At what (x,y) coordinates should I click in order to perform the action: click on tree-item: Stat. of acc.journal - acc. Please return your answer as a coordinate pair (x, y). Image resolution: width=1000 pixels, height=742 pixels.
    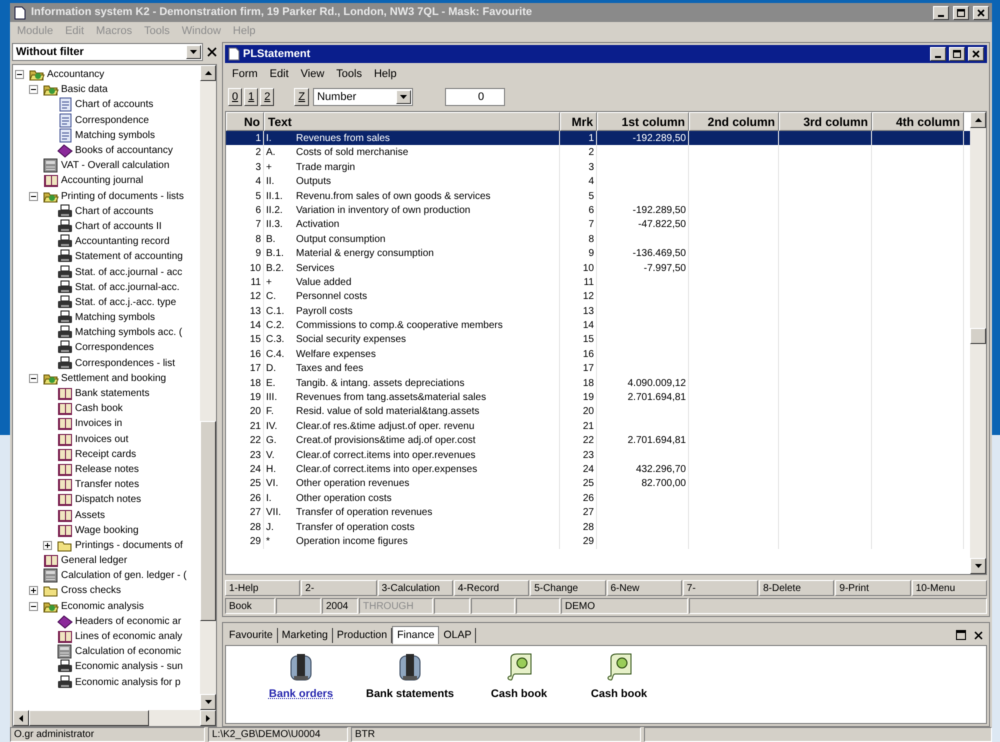
    Looking at the image, I should click on (128, 272).